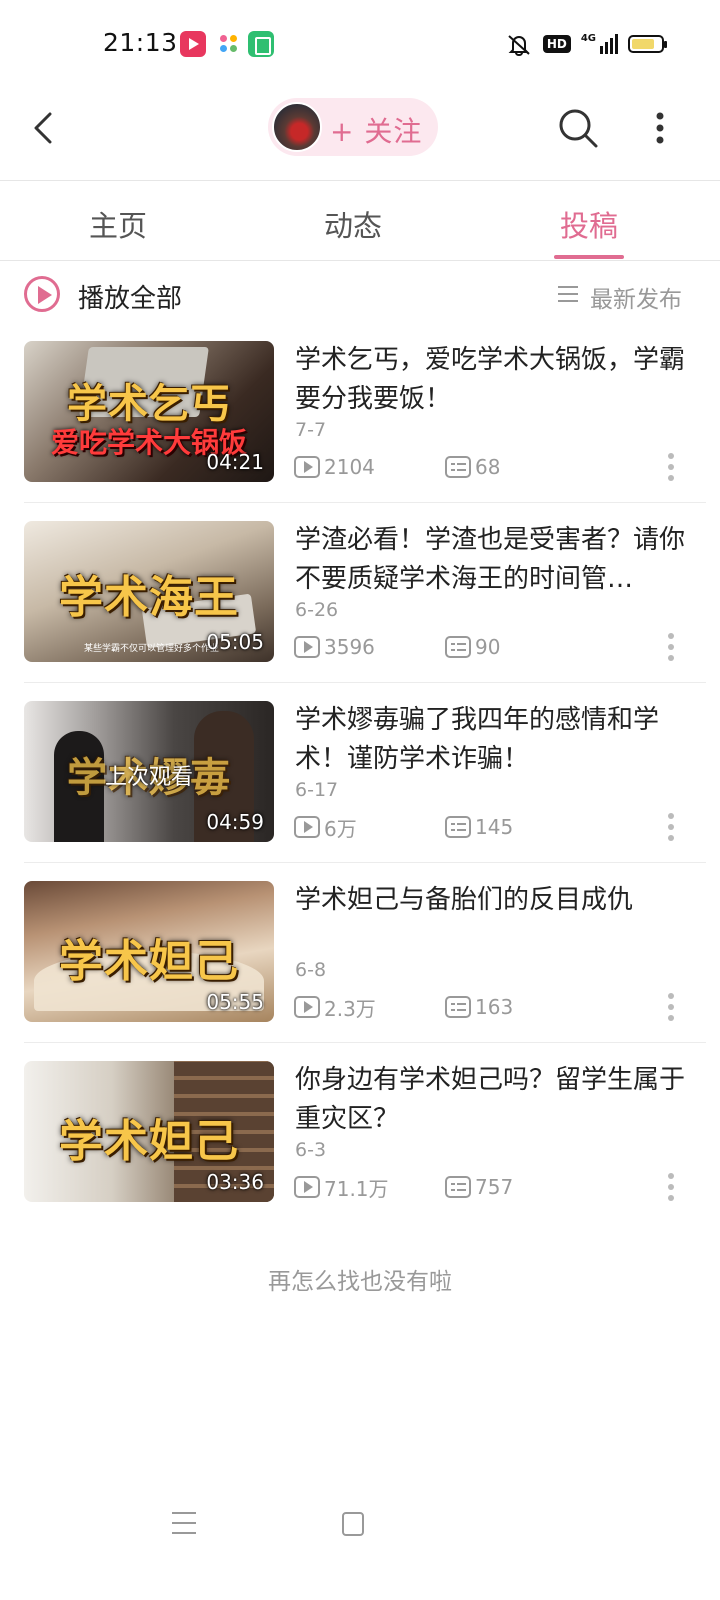 The height and width of the screenshot is (1600, 720). I want to click on view-count: 3596, so click(334, 647).